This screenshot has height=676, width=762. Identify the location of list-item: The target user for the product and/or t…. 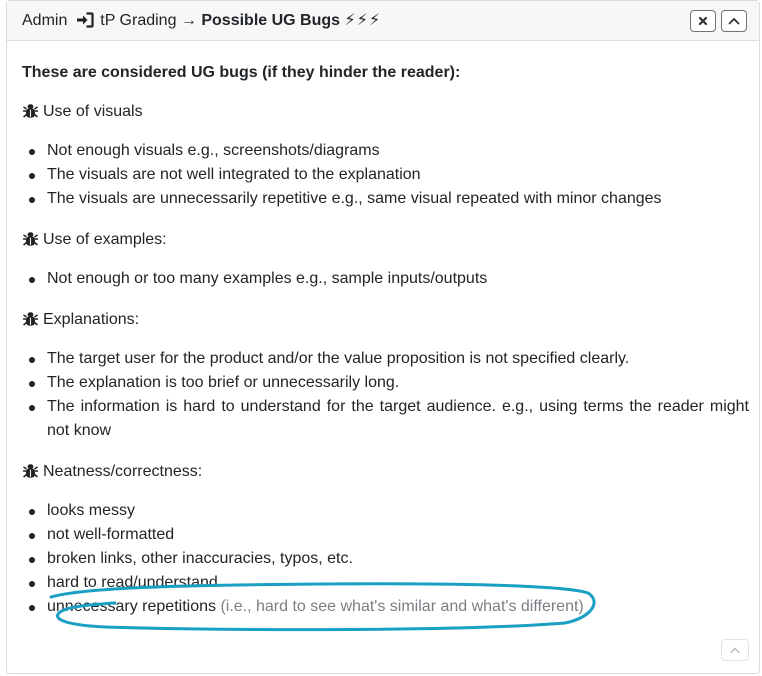
(385, 359).